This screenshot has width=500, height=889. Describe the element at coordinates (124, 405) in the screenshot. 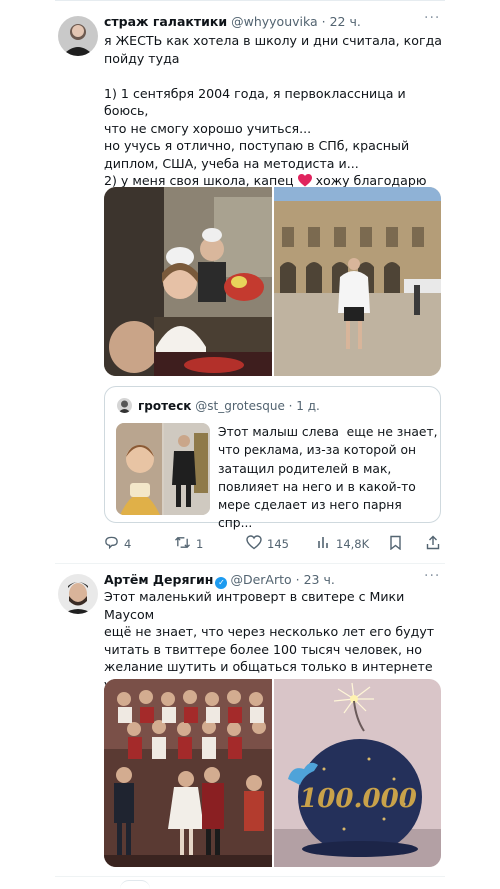

I see `quote-avatar` at that location.